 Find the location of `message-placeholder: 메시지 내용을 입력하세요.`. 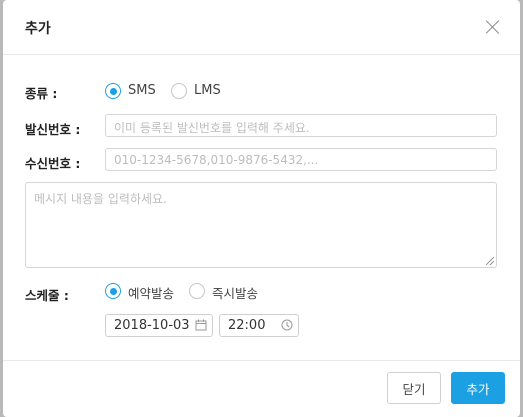

message-placeholder: 메시지 내용을 입력하세요. is located at coordinates (100, 199).